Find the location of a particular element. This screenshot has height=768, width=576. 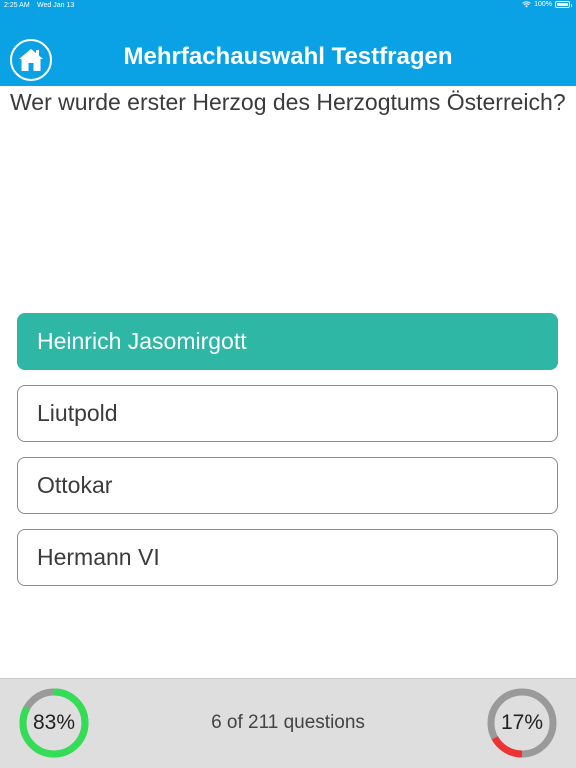

status-time: 2:25 AM is located at coordinates (17, 5).